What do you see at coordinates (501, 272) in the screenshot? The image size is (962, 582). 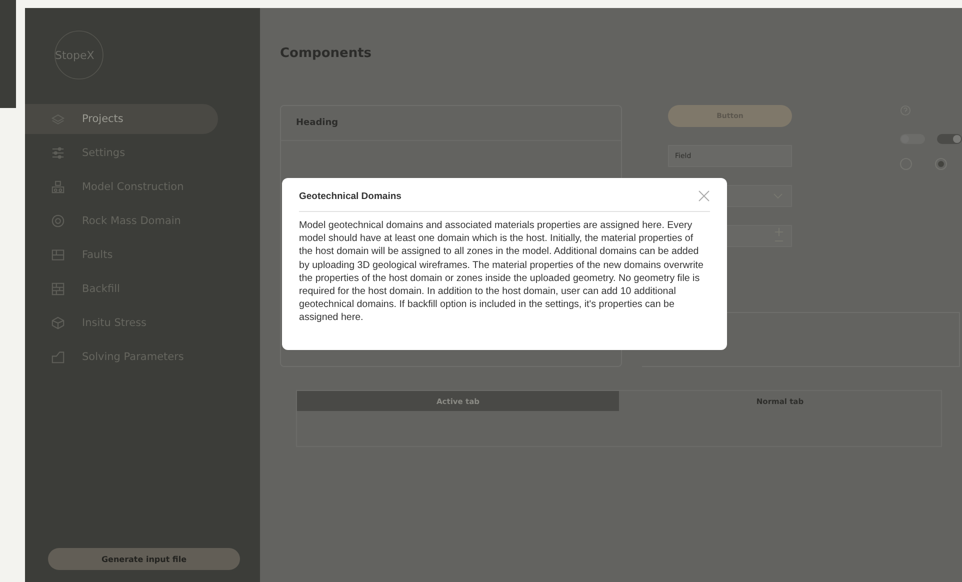 I see `dialog-text: Model geotechnical domains and associated materials properties are assigned here. Every model should have at least one domain which is the host. Initially, the material properties of the host domain will be assigned to all zones in the model. Additional domains can be added by uploading 3D geological wireframes. The material properties of the new domains overwrite the properties of the host domain or zones inside the uploaded geometry. No geometry file is required for the host domain. In addition to the host domain, user can add 10 additional geotechnical domains. If backfill option is included in the settings, it's properties can be assigned here.` at bounding box center [501, 272].